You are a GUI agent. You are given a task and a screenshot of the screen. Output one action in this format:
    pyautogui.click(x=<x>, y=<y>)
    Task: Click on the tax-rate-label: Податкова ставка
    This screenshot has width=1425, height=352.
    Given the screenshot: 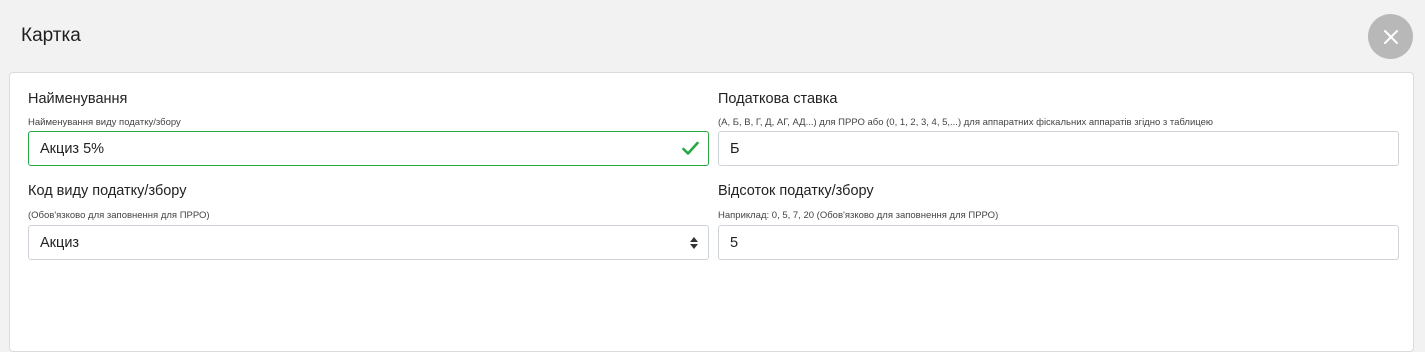 What is the action you would take?
    pyautogui.click(x=778, y=99)
    